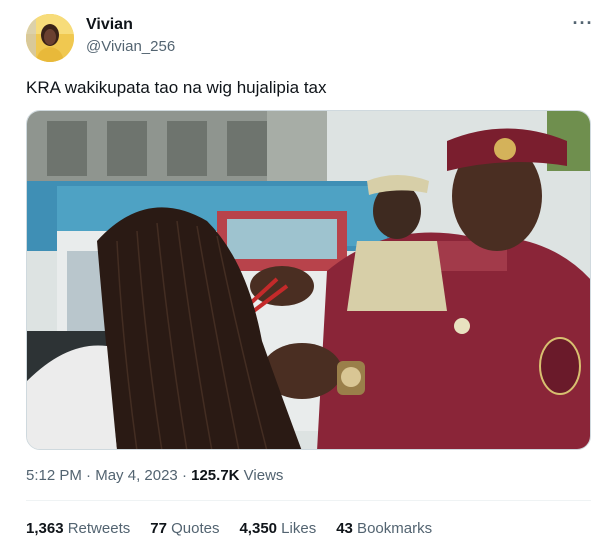  What do you see at coordinates (392, 528) in the screenshot?
I see `stat-label: Bookmarks` at bounding box center [392, 528].